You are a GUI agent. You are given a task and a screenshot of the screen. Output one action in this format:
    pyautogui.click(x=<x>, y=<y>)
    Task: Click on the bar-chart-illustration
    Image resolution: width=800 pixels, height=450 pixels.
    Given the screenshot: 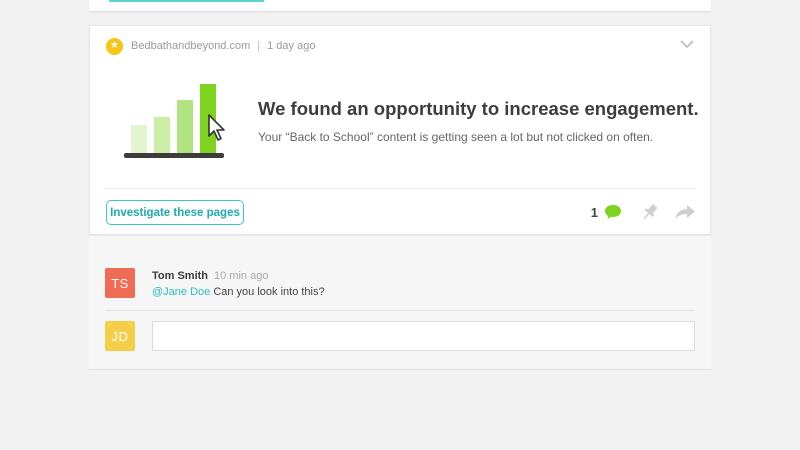 What is the action you would take?
    pyautogui.click(x=174, y=121)
    